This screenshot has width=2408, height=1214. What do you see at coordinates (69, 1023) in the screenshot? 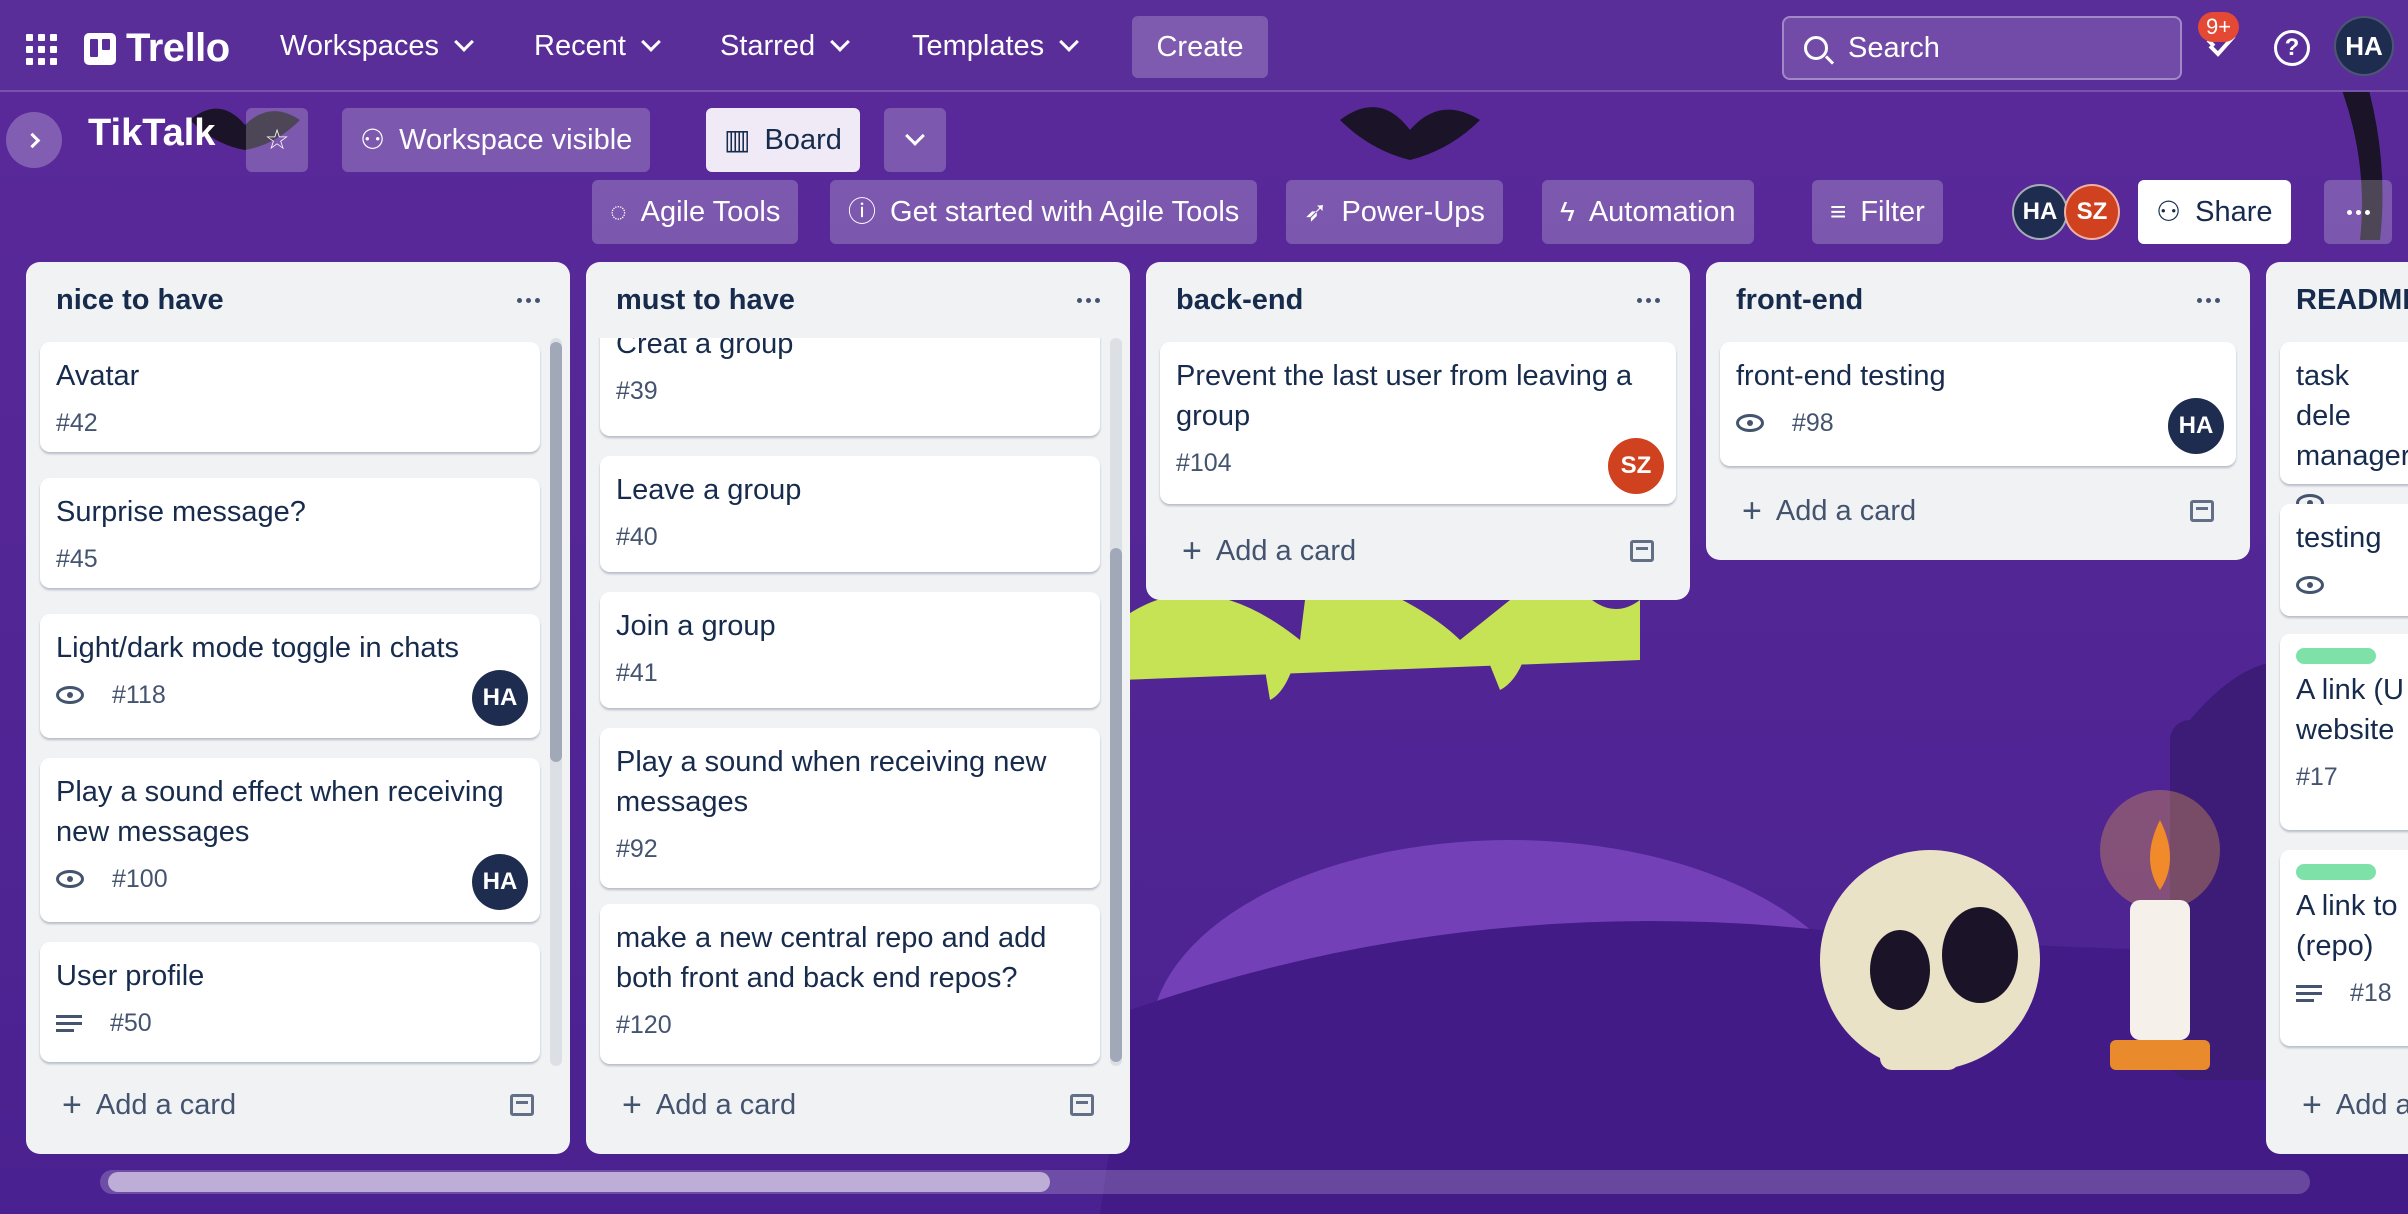
I see `description-icon` at bounding box center [69, 1023].